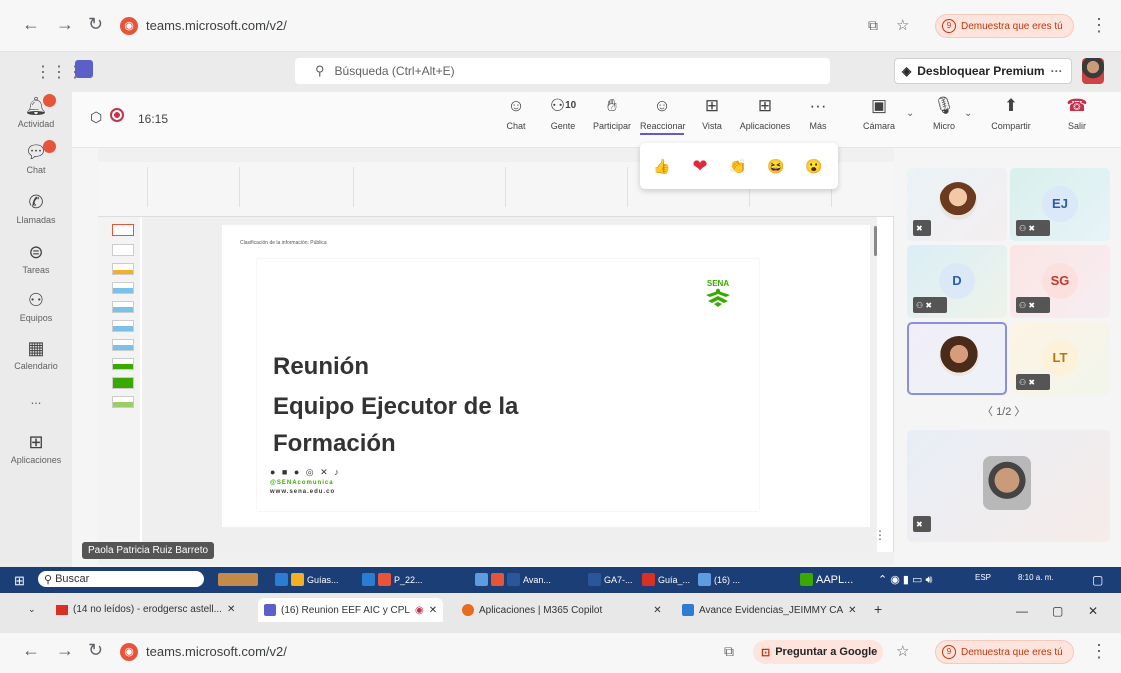 This screenshot has height=673, width=1121. What do you see at coordinates (1057, 71) in the screenshot?
I see `more-icon: ···` at bounding box center [1057, 71].